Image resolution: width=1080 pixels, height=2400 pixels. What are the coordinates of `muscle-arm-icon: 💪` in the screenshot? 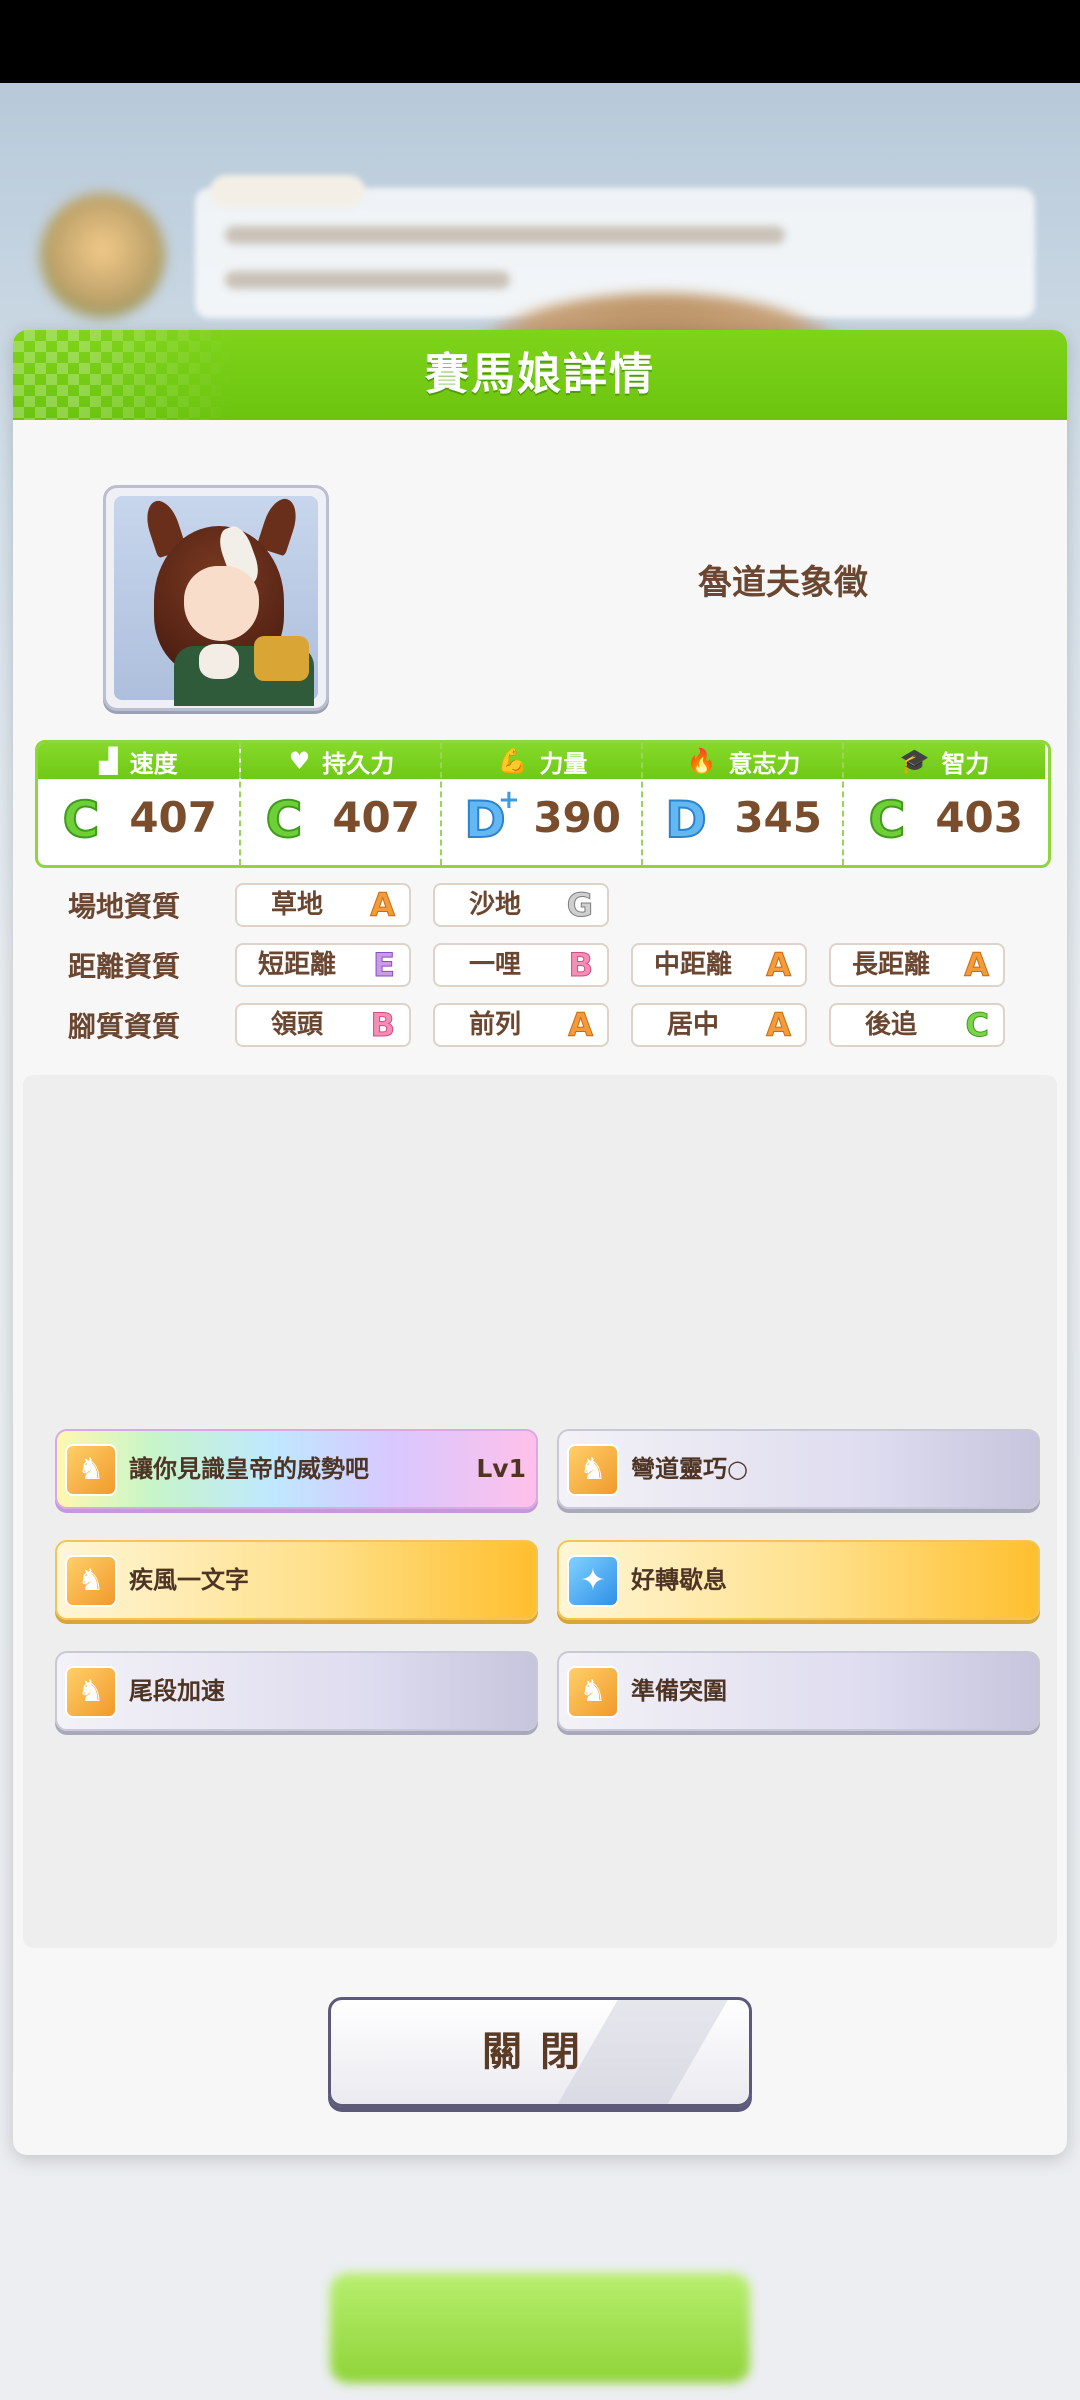 It's located at (512, 761).